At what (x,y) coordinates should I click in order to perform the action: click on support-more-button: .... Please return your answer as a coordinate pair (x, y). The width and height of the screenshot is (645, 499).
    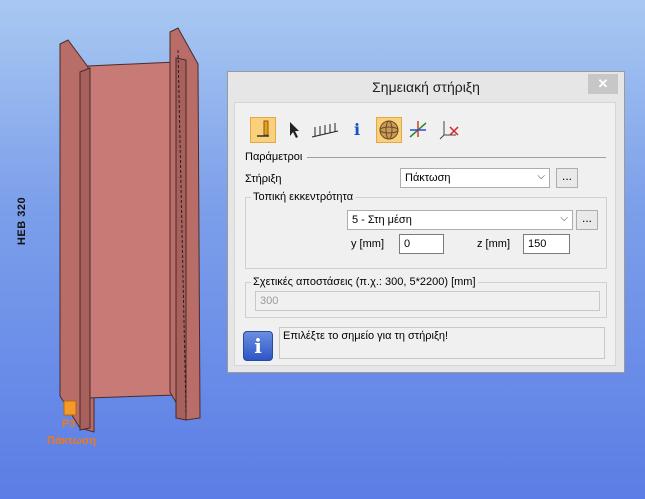
    Looking at the image, I should click on (567, 178).